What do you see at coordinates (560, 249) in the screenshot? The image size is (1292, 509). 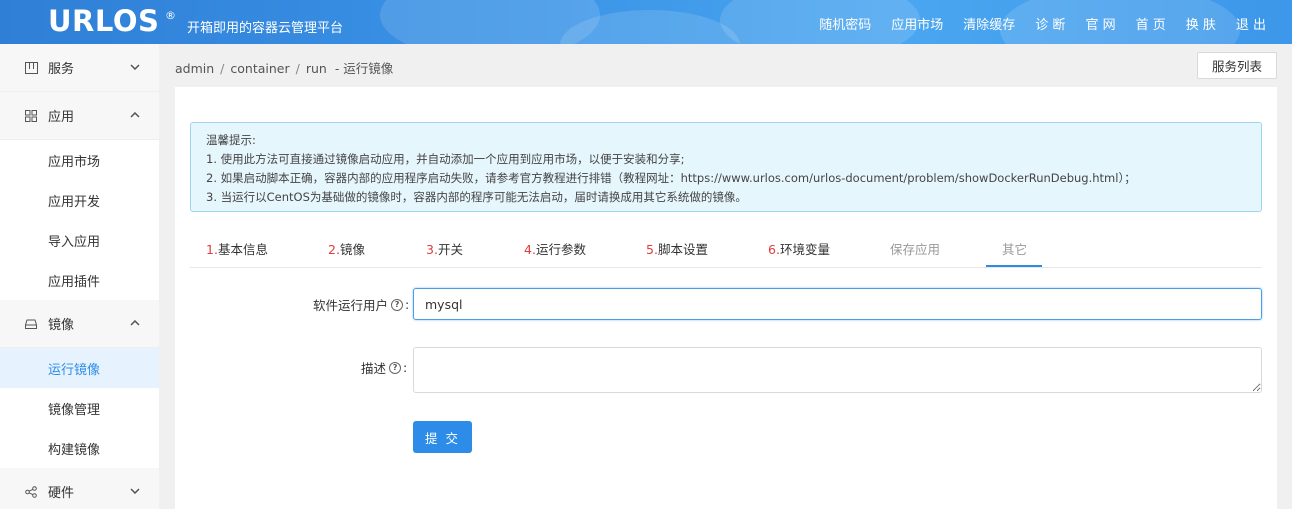 I see `tab-label: 运行参数` at bounding box center [560, 249].